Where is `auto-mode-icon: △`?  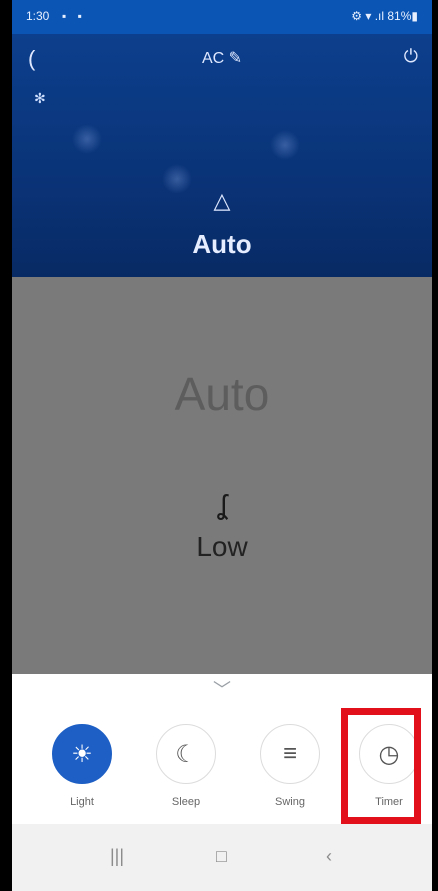 auto-mode-icon: △ is located at coordinates (222, 200).